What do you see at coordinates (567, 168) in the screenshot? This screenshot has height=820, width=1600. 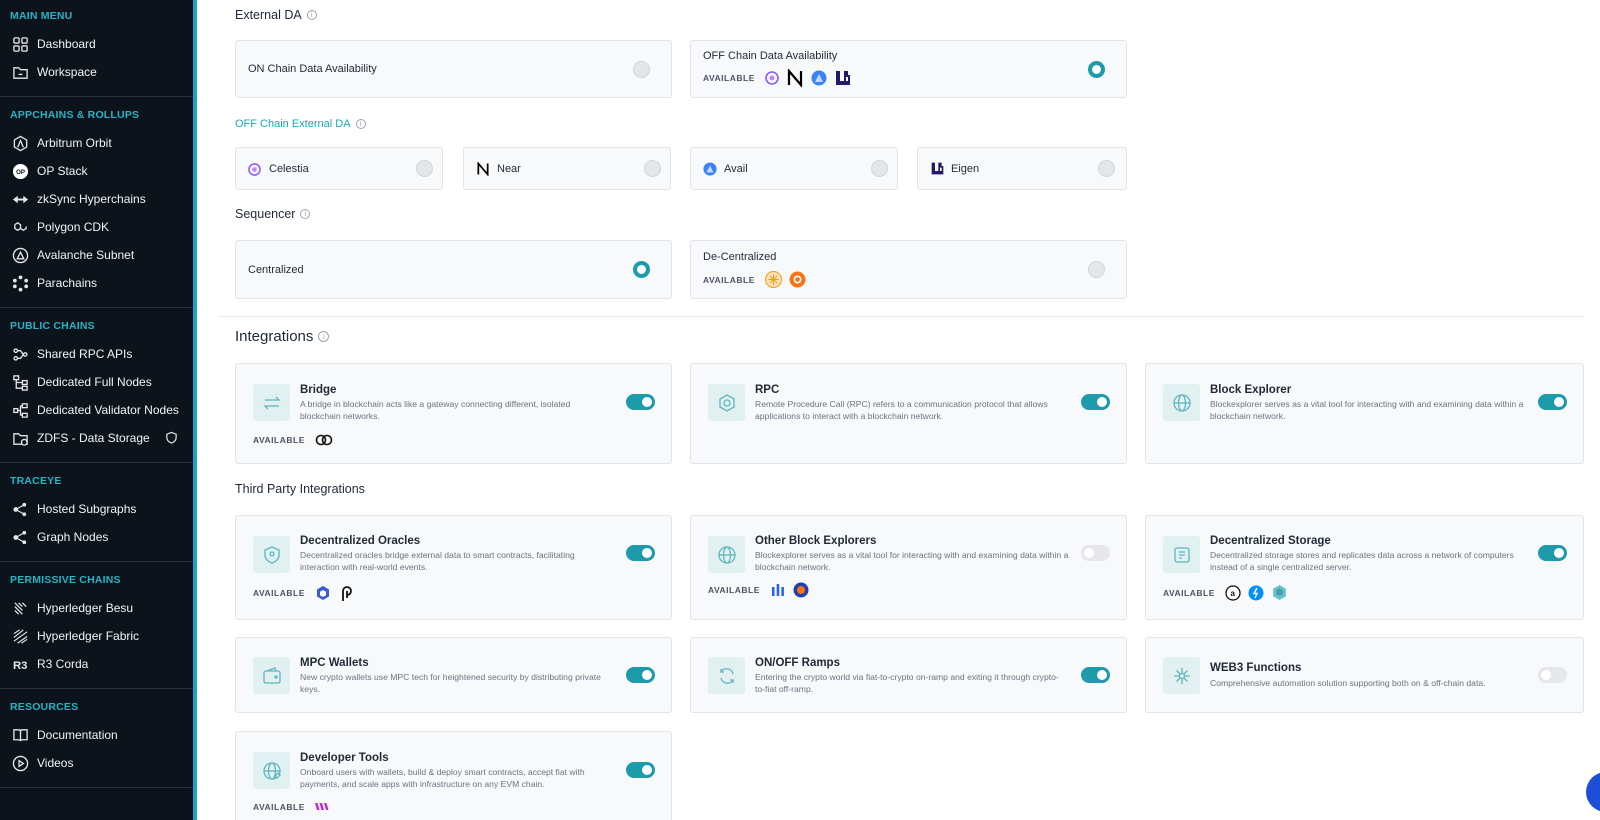 I see `da-option-near: Near` at bounding box center [567, 168].